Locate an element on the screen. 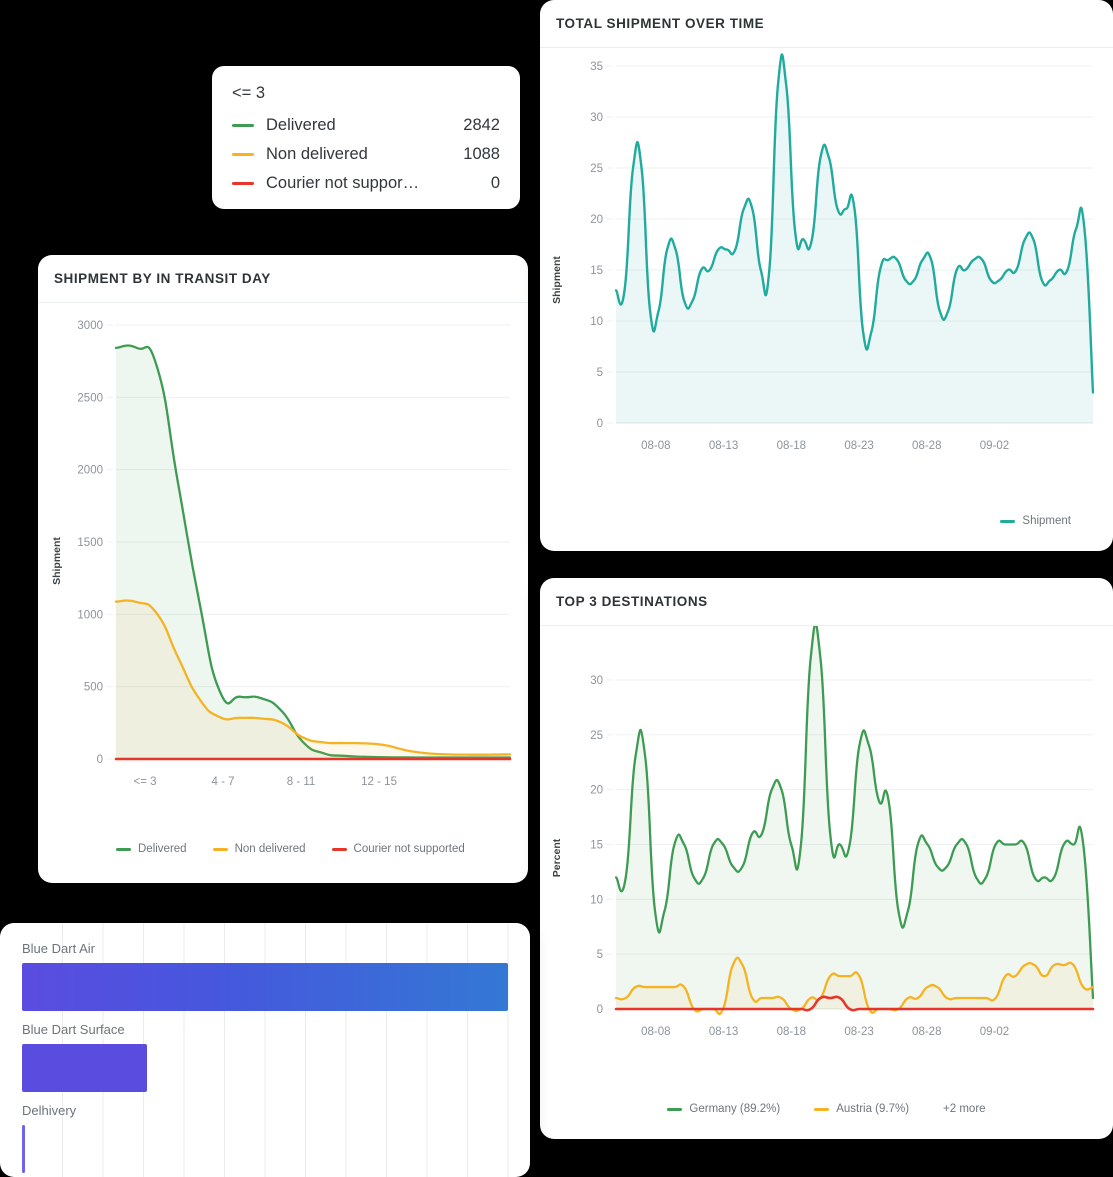 The image size is (1113, 1177). legend-item: Delivered is located at coordinates (151, 849).